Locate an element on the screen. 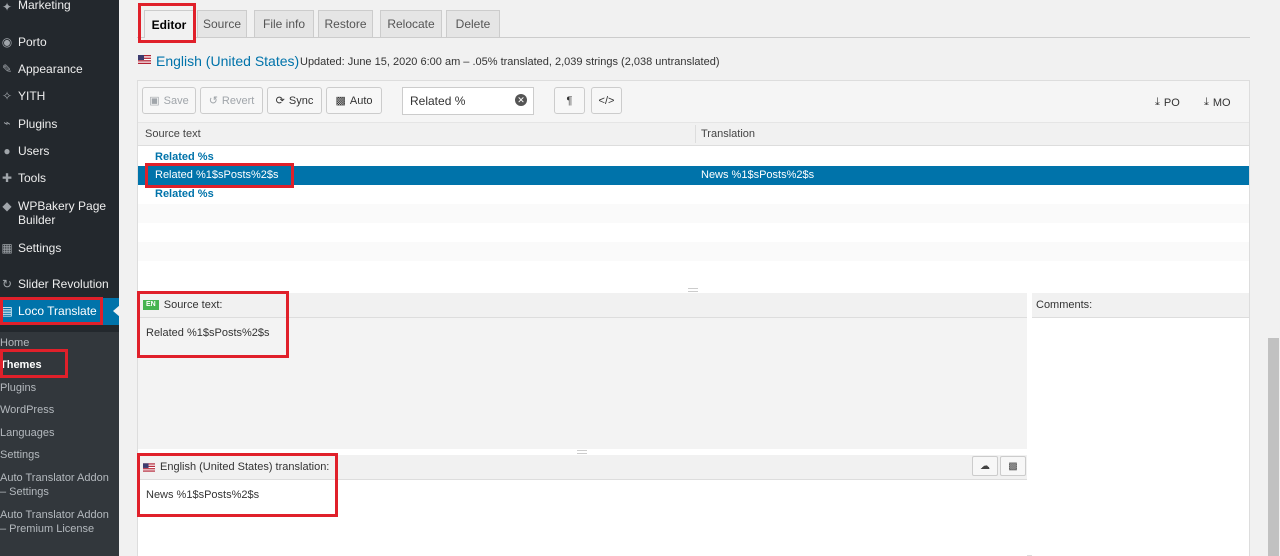 This screenshot has width=1280, height=556. sync-icon: ⟳ is located at coordinates (280, 101).